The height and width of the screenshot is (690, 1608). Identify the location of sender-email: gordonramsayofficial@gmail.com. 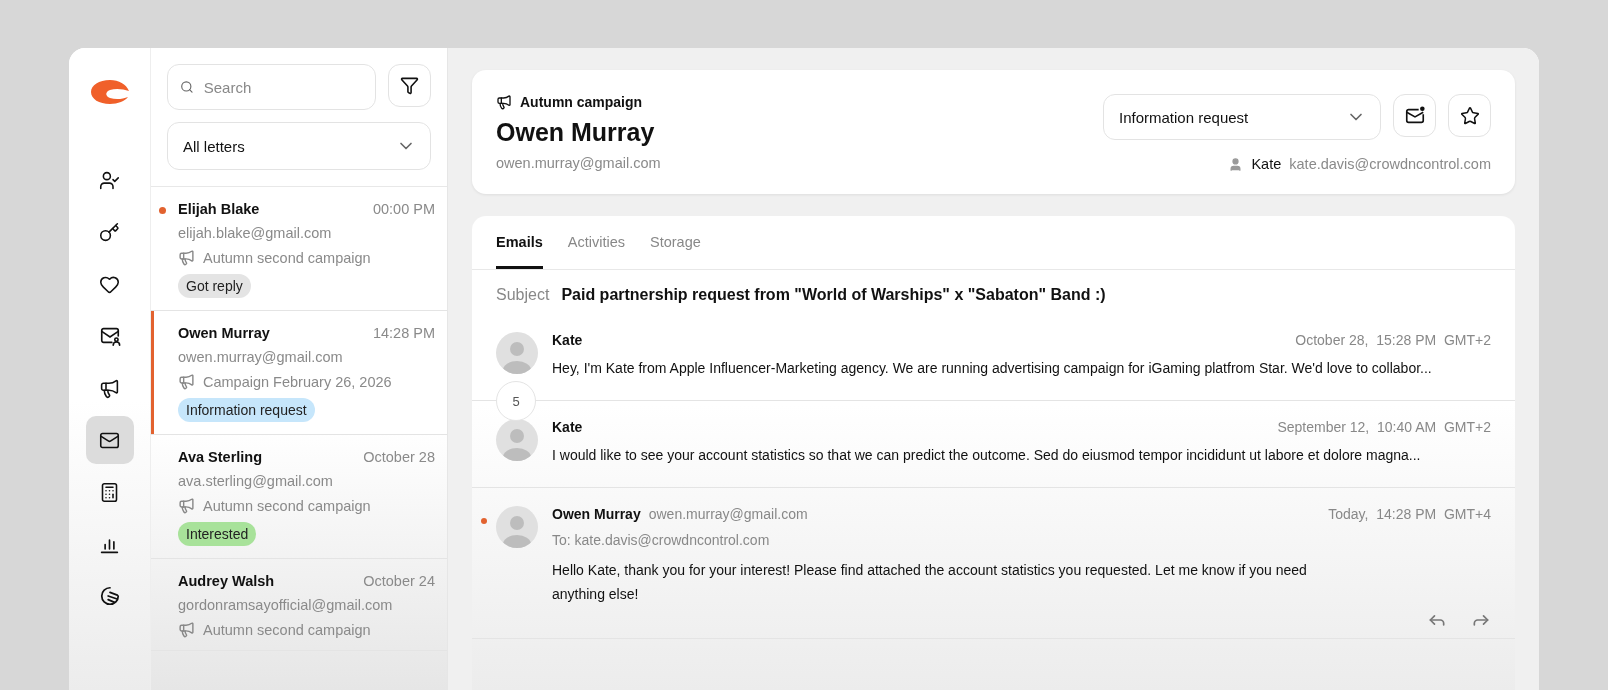
(286, 605).